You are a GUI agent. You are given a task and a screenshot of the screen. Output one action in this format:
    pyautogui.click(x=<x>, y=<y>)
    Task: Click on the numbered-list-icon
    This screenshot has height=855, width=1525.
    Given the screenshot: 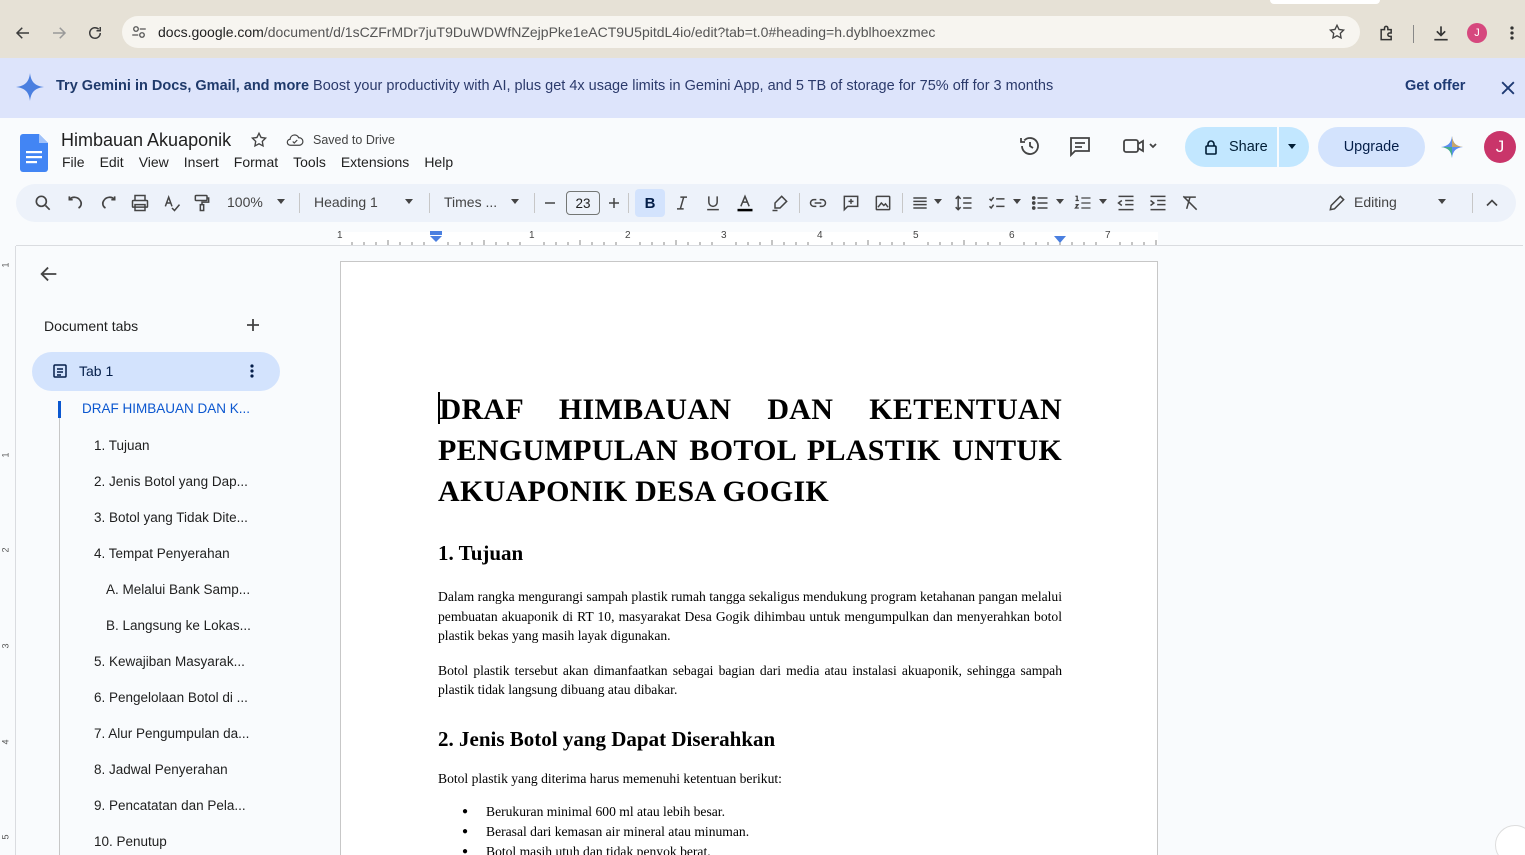 What is the action you would take?
    pyautogui.click(x=1083, y=203)
    